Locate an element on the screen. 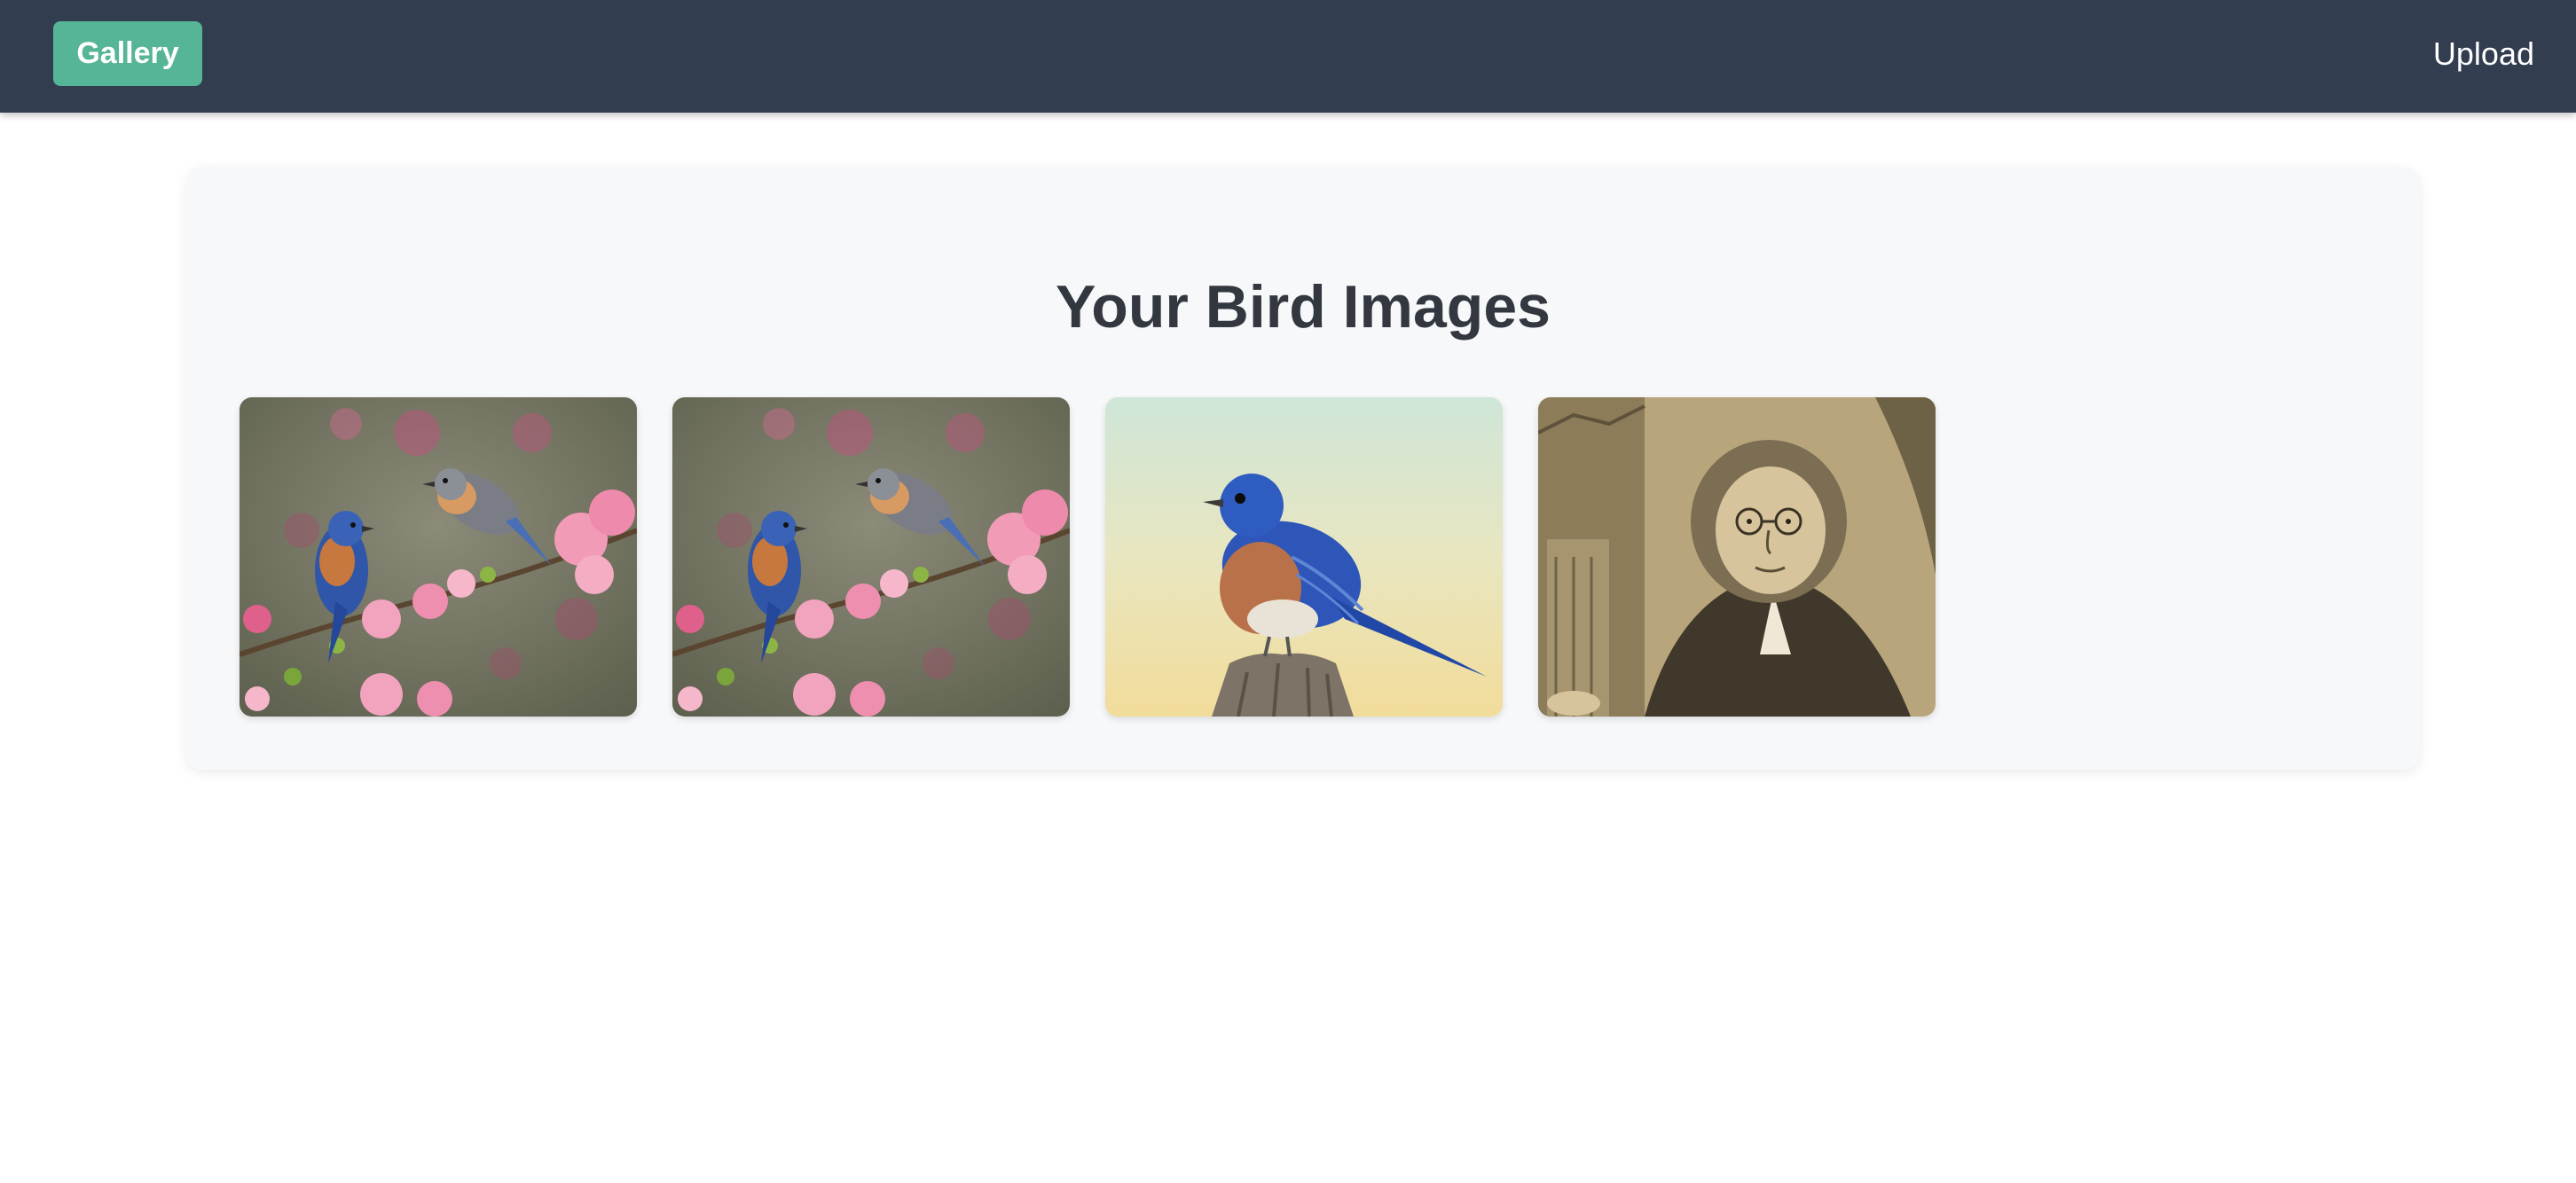 The height and width of the screenshot is (1183, 2576). top-navbar: Gallery Upload is located at coordinates (1288, 56).